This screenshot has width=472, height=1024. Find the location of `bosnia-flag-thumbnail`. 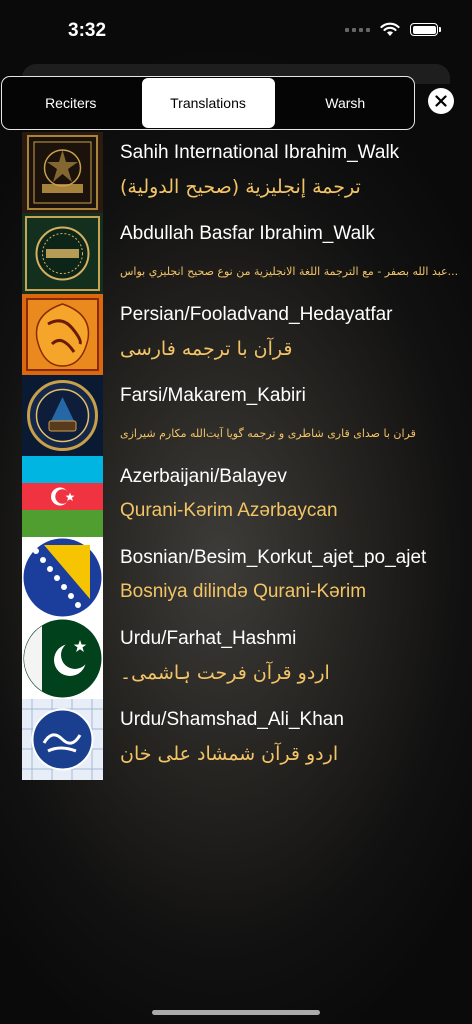

bosnia-flag-thumbnail is located at coordinates (62, 577).